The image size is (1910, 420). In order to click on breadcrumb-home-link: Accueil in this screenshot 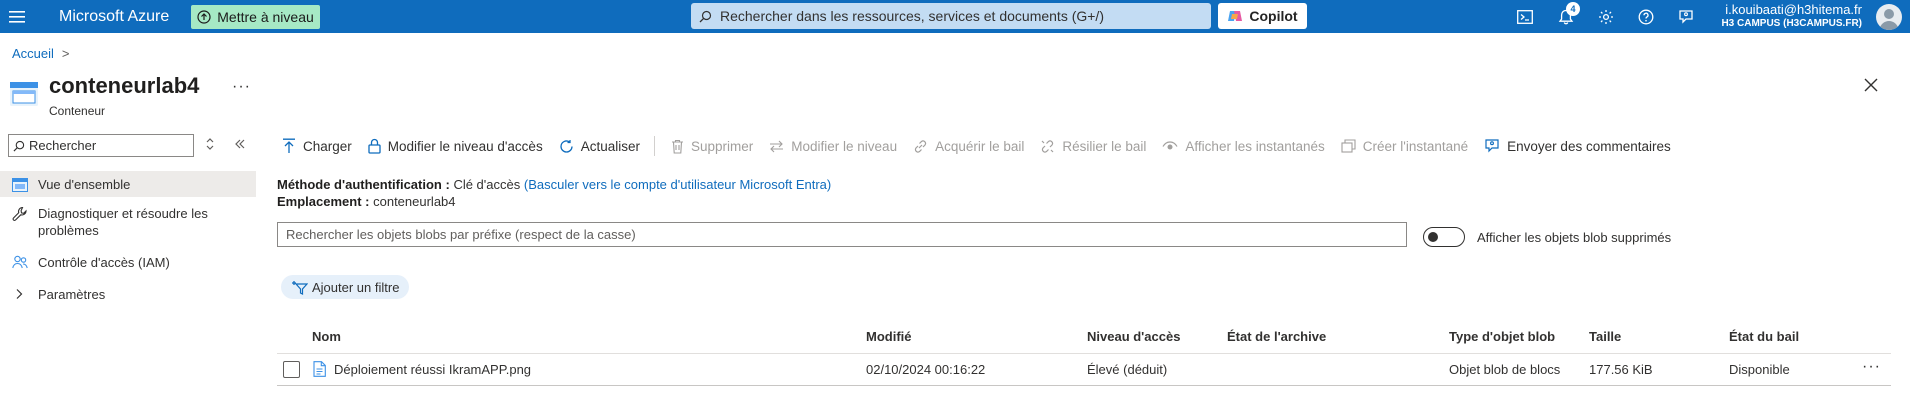, I will do `click(33, 53)`.